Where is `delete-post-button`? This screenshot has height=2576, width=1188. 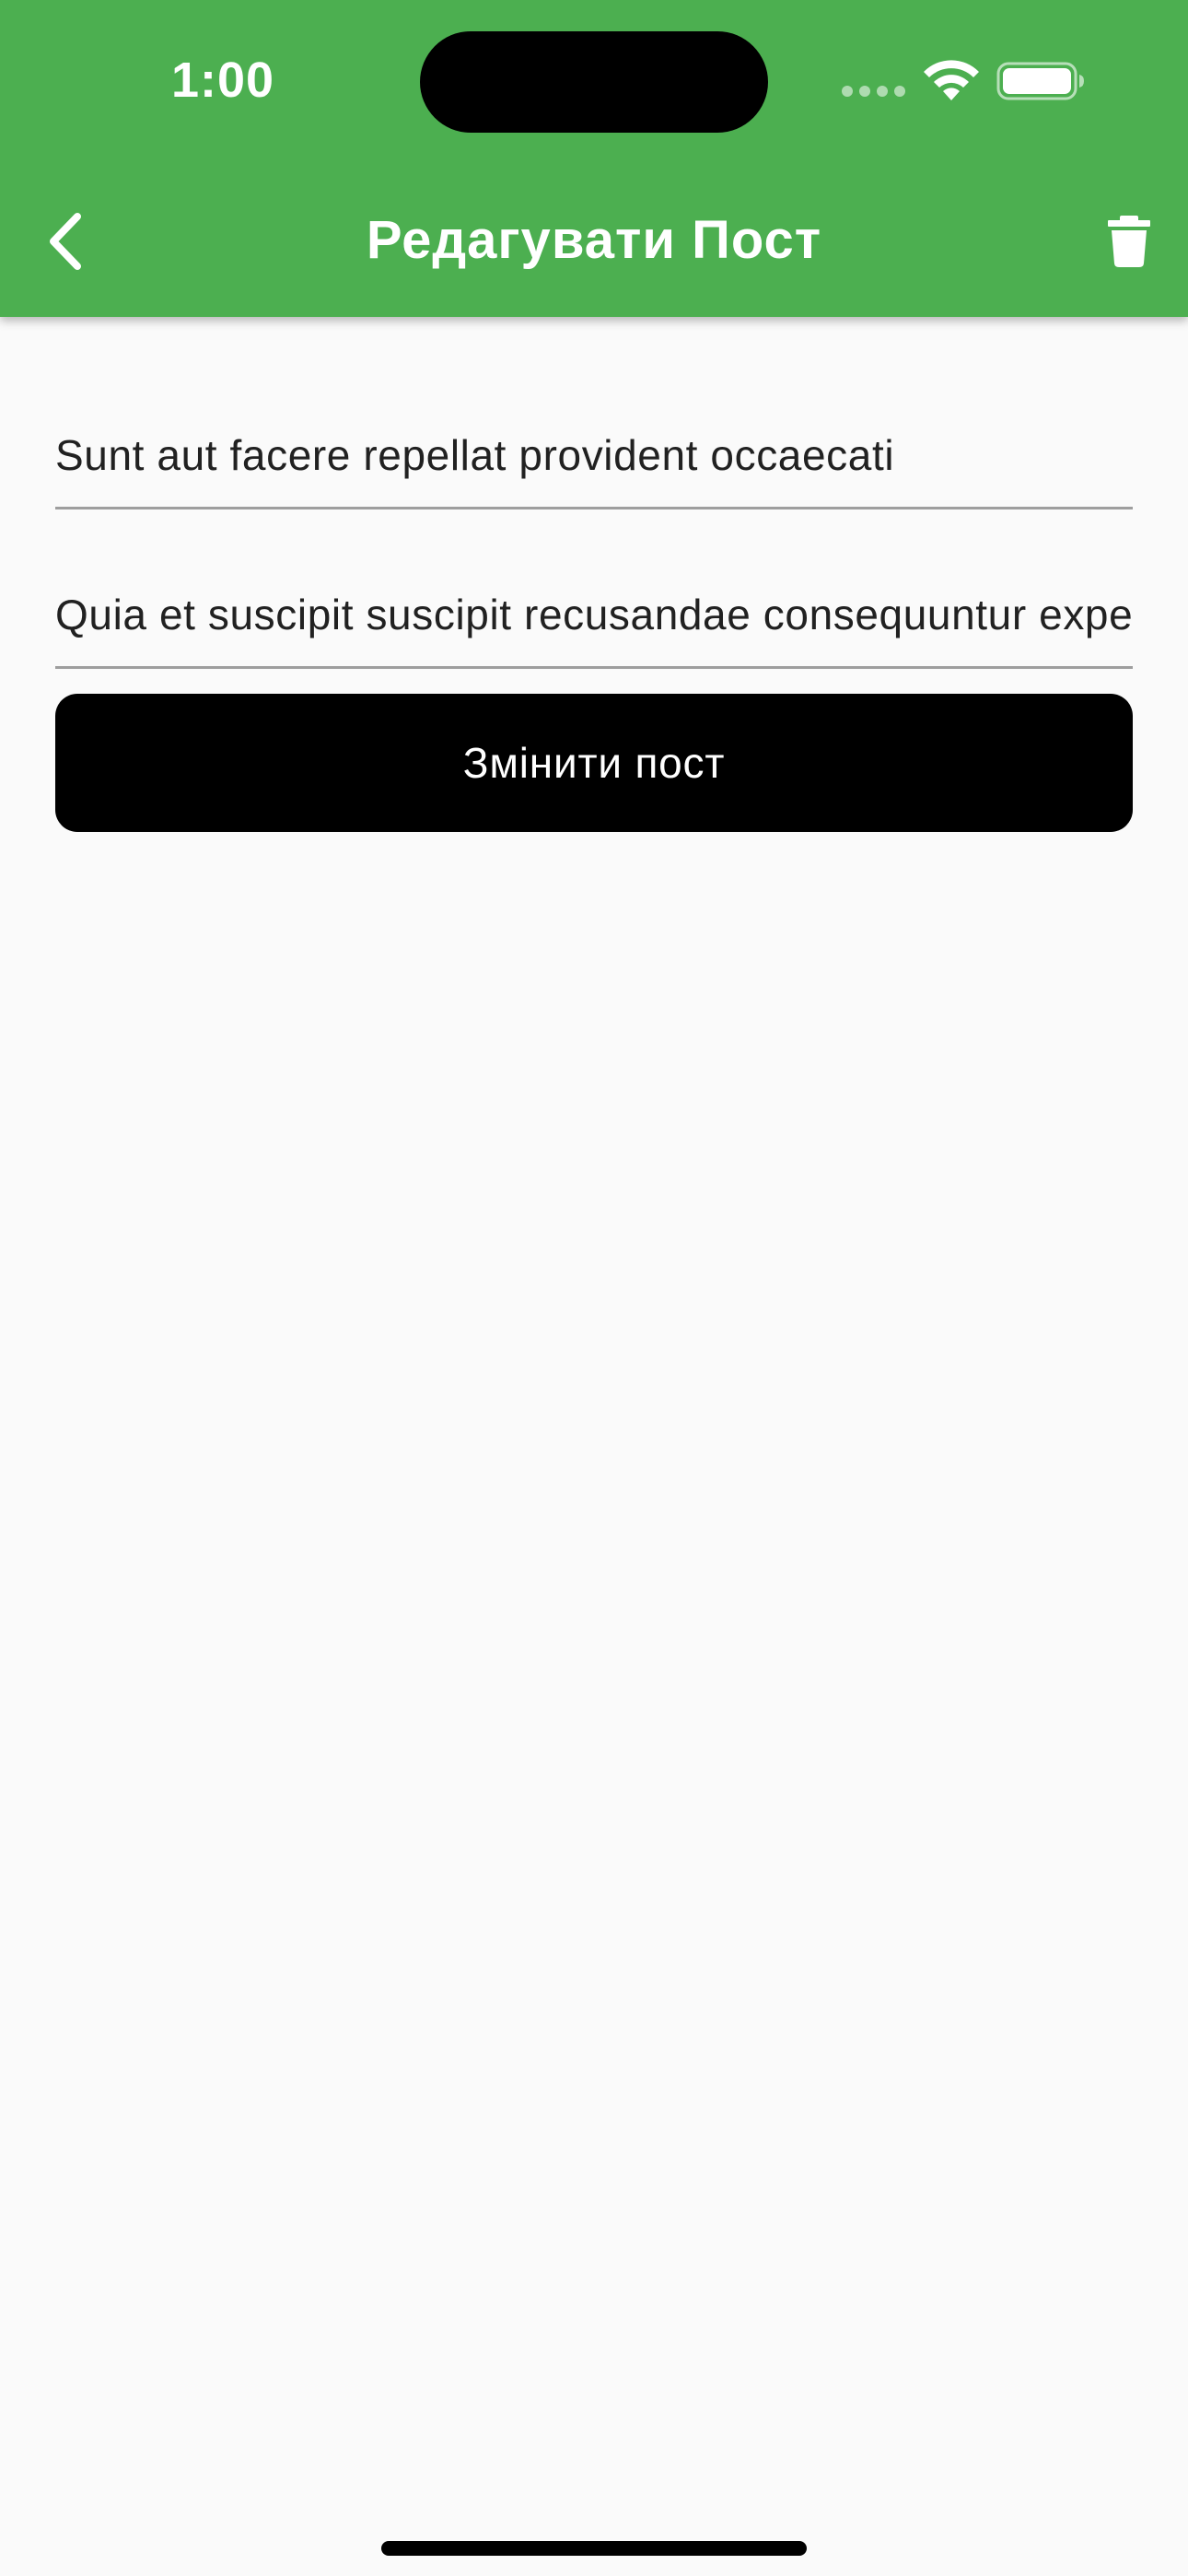
delete-post-button is located at coordinates (1129, 241).